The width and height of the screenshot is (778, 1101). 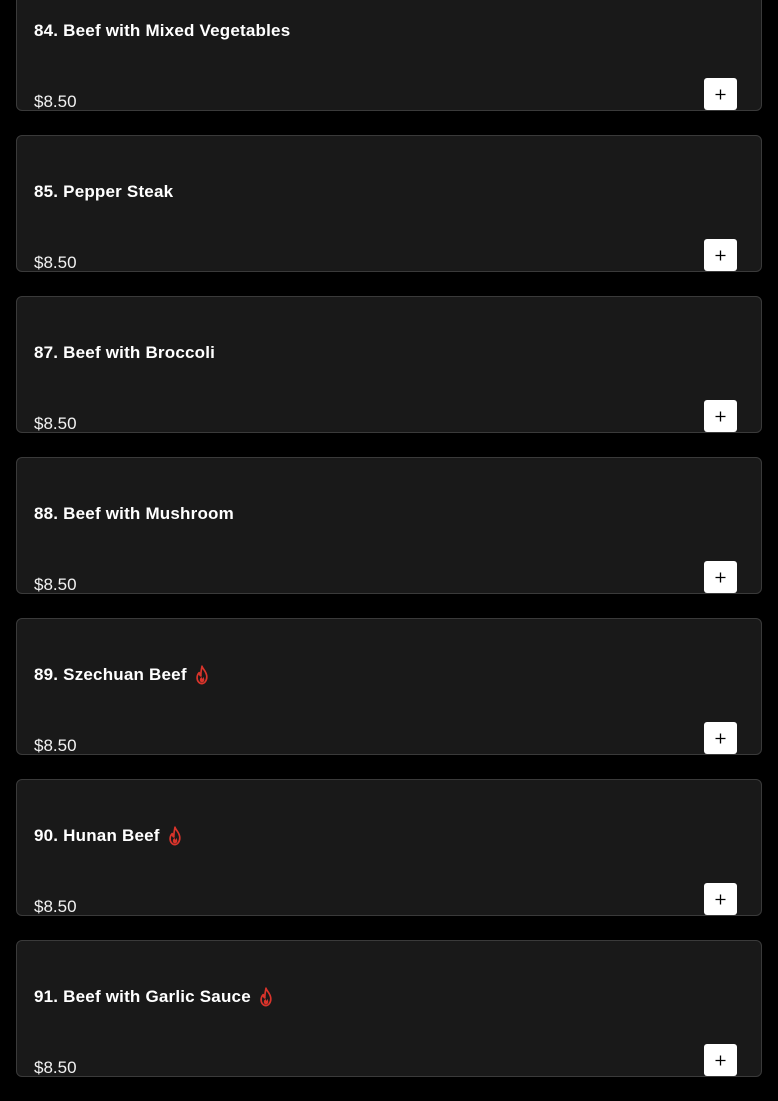 I want to click on menu-item-card: 88. Beef with Mushroom $8.50, so click(x=389, y=525).